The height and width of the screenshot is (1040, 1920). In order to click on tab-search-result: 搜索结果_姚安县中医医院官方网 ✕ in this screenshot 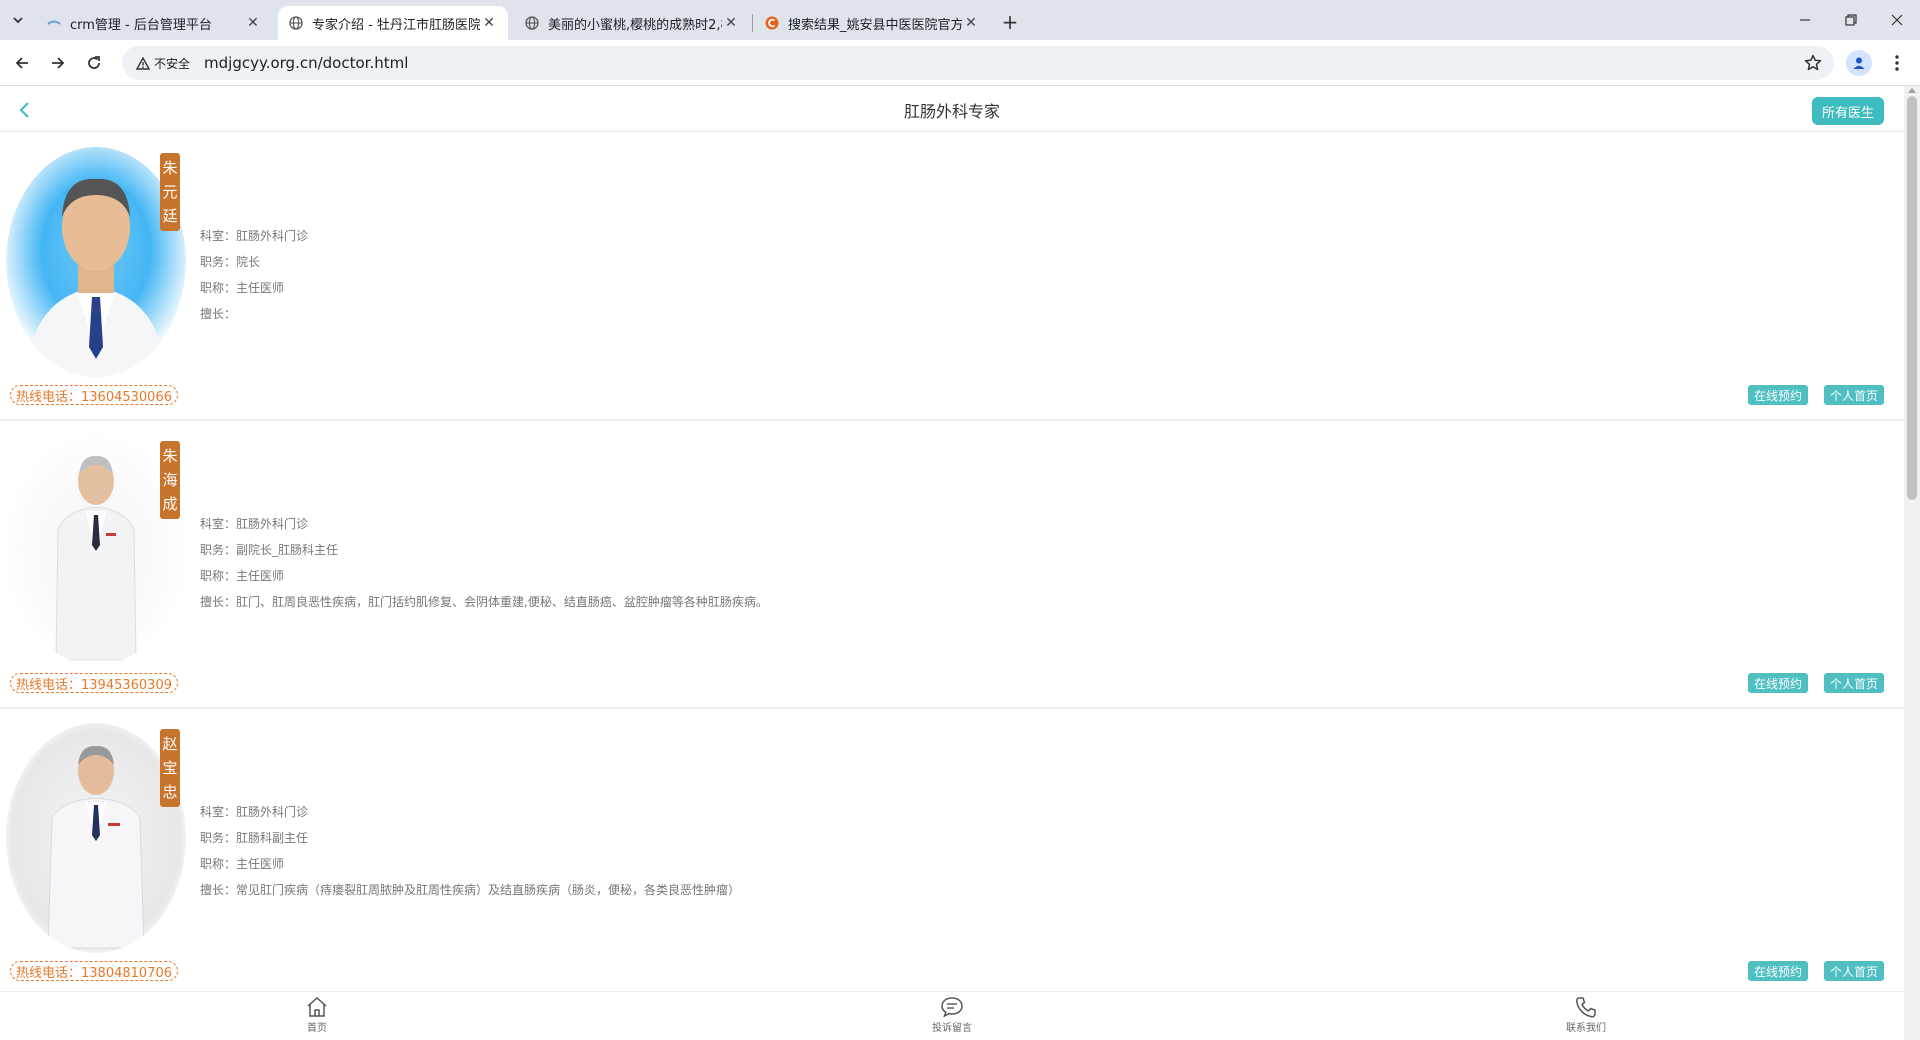, I will do `click(872, 23)`.